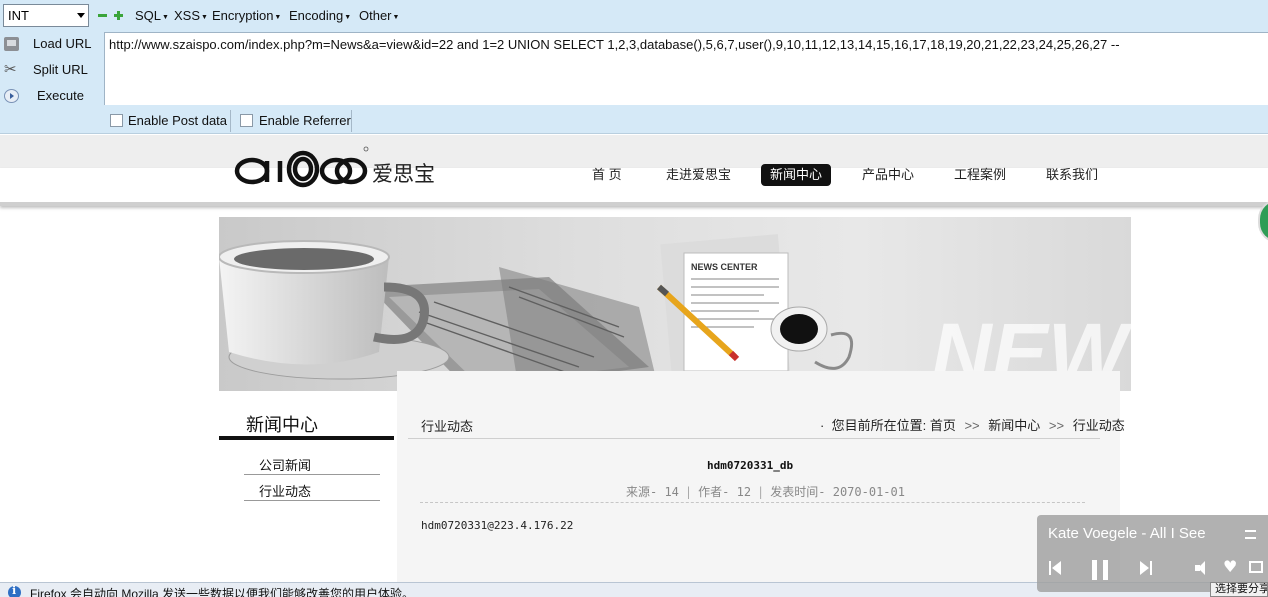 The image size is (1268, 597). I want to click on sidebar-item-label: 公司新闻, so click(285, 465).